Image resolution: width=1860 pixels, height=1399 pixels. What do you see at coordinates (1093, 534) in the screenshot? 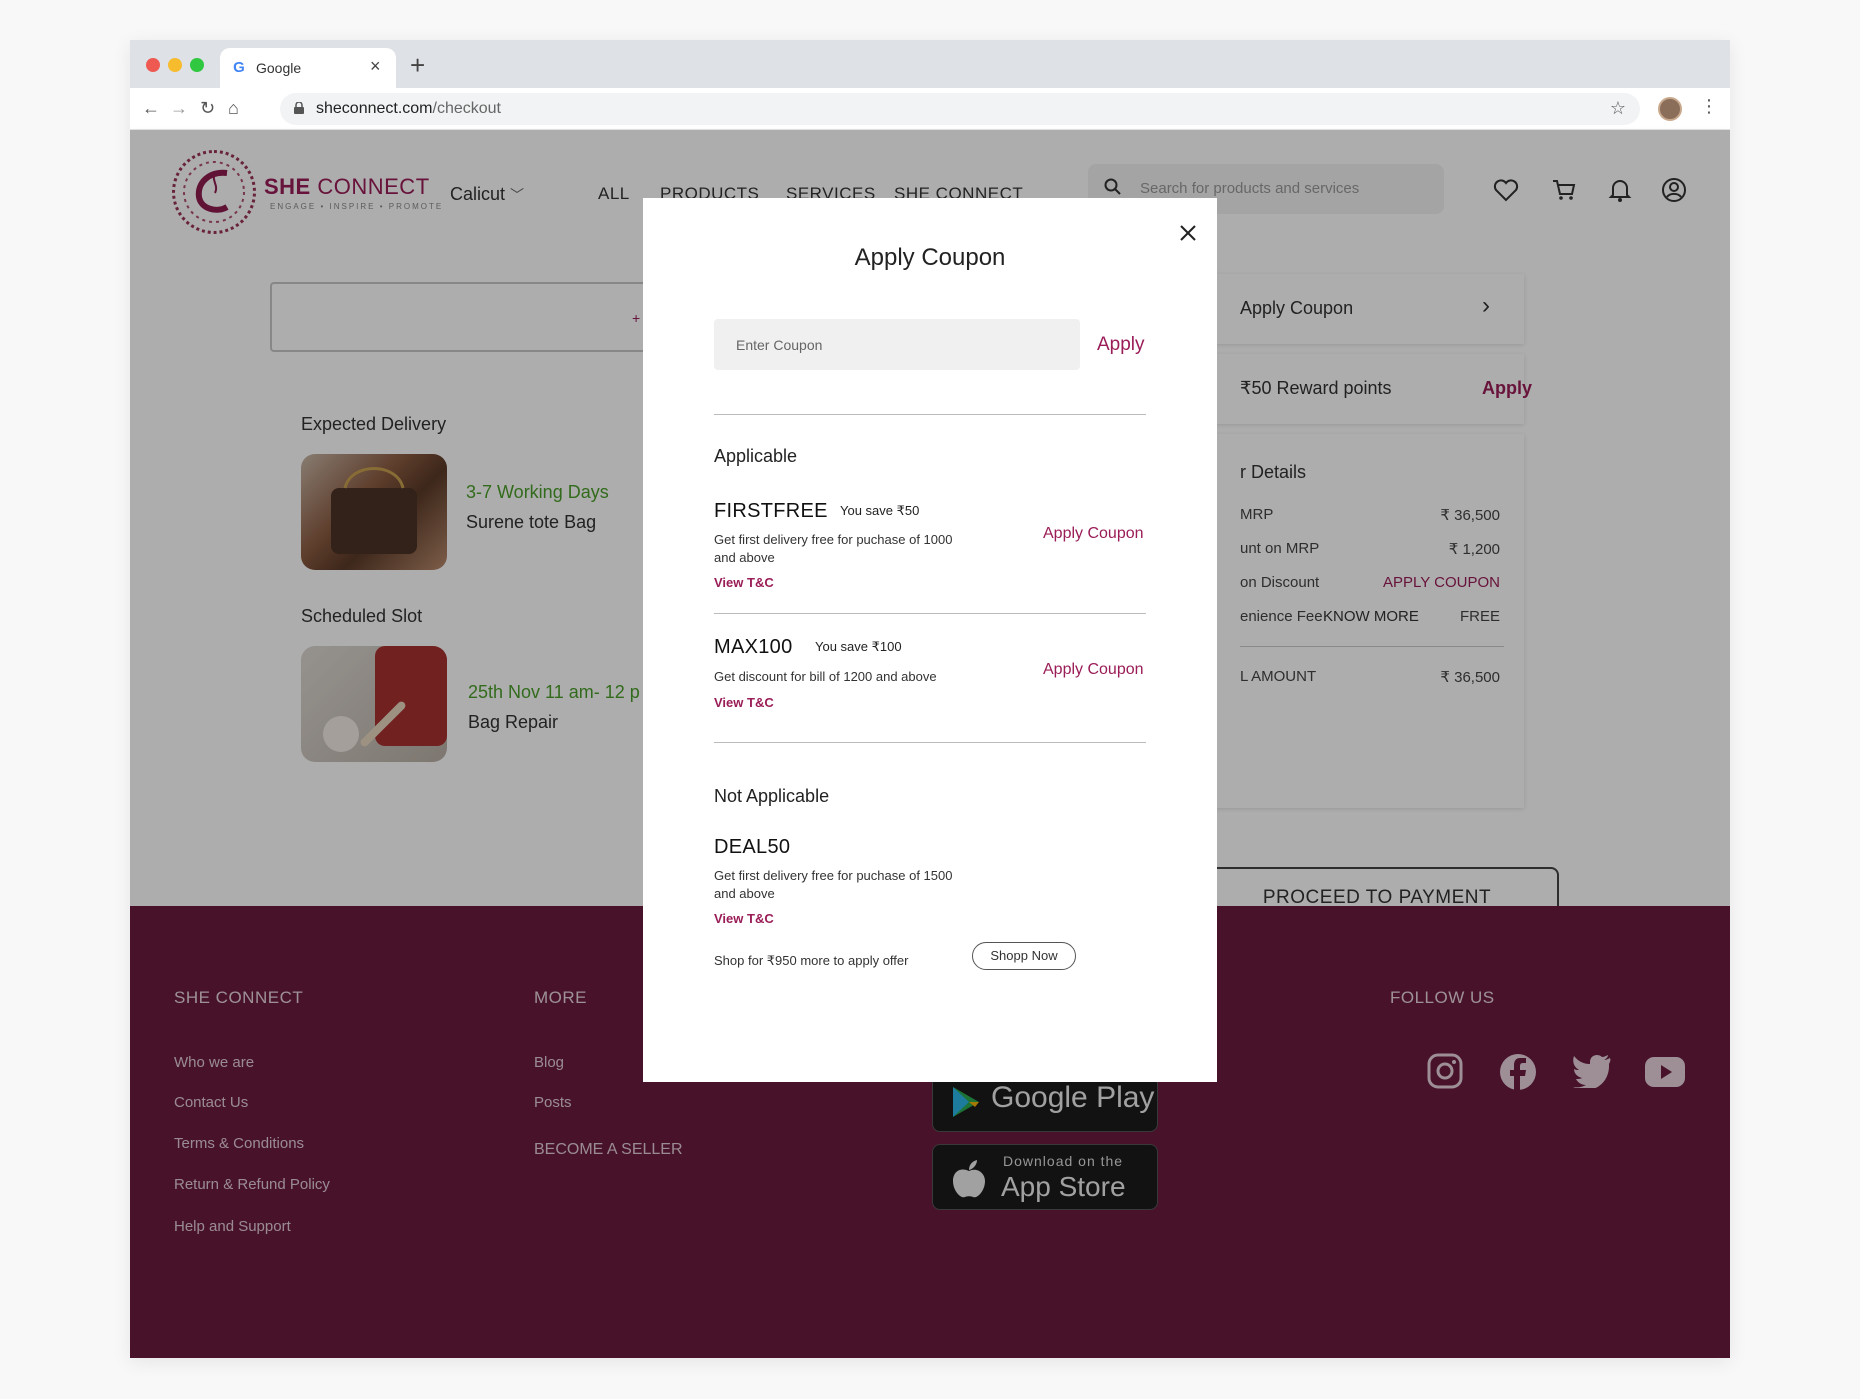
I see `apply-coupon-firstfree-button: Apply Coupon` at bounding box center [1093, 534].